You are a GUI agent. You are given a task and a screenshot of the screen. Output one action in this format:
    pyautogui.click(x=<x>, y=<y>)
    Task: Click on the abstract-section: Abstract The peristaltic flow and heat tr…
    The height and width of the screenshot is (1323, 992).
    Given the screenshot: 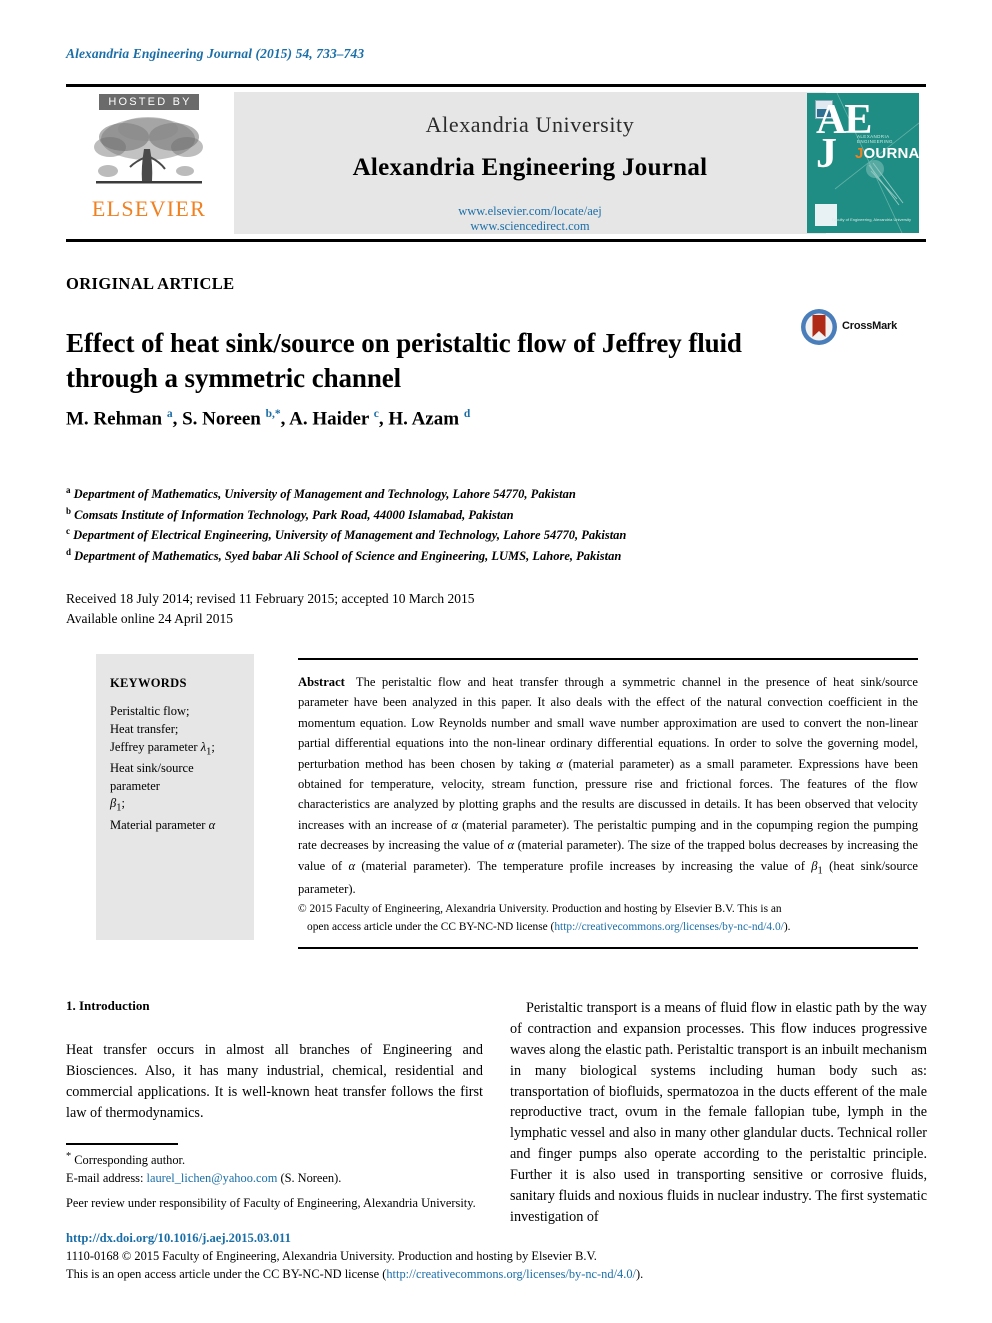 What is the action you would take?
    pyautogui.click(x=608, y=803)
    